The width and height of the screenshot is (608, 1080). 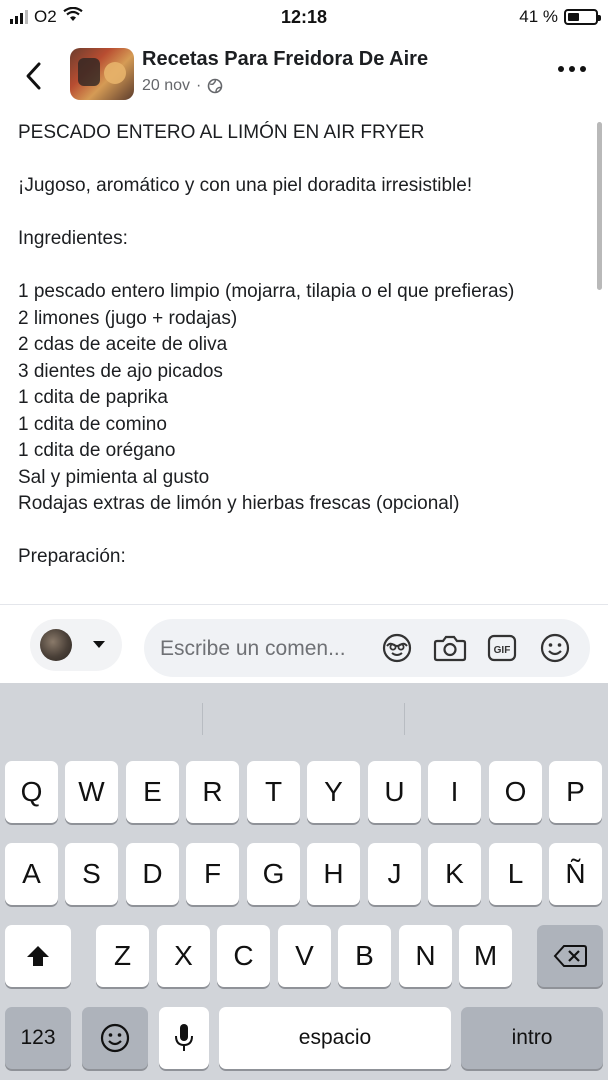 What do you see at coordinates (91, 792) in the screenshot?
I see `key-w: W` at bounding box center [91, 792].